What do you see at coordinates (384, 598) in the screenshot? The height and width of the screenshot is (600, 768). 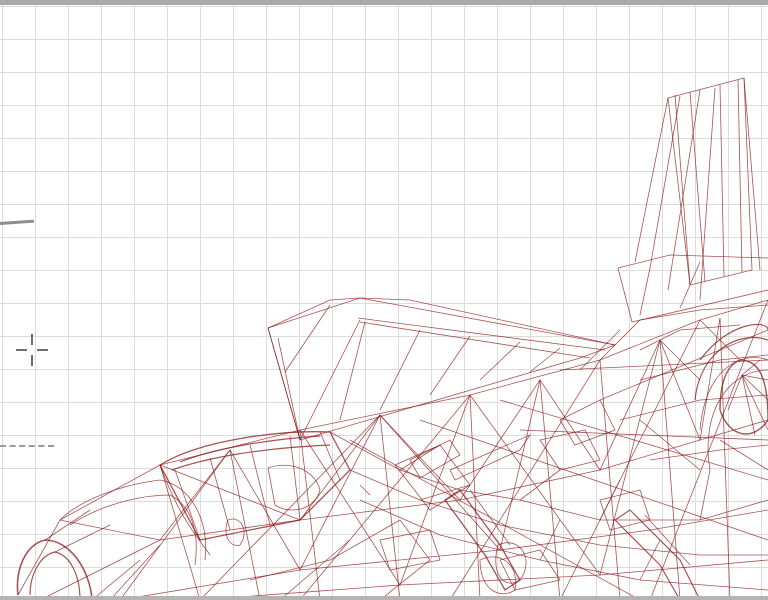 I see `viewport-bottom-border` at bounding box center [384, 598].